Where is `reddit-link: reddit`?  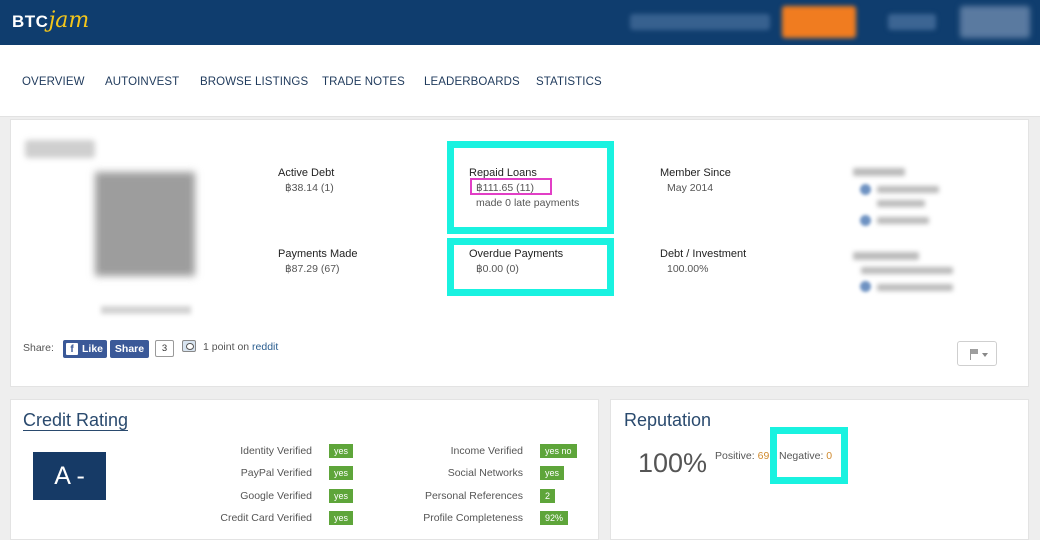 reddit-link: reddit is located at coordinates (265, 347).